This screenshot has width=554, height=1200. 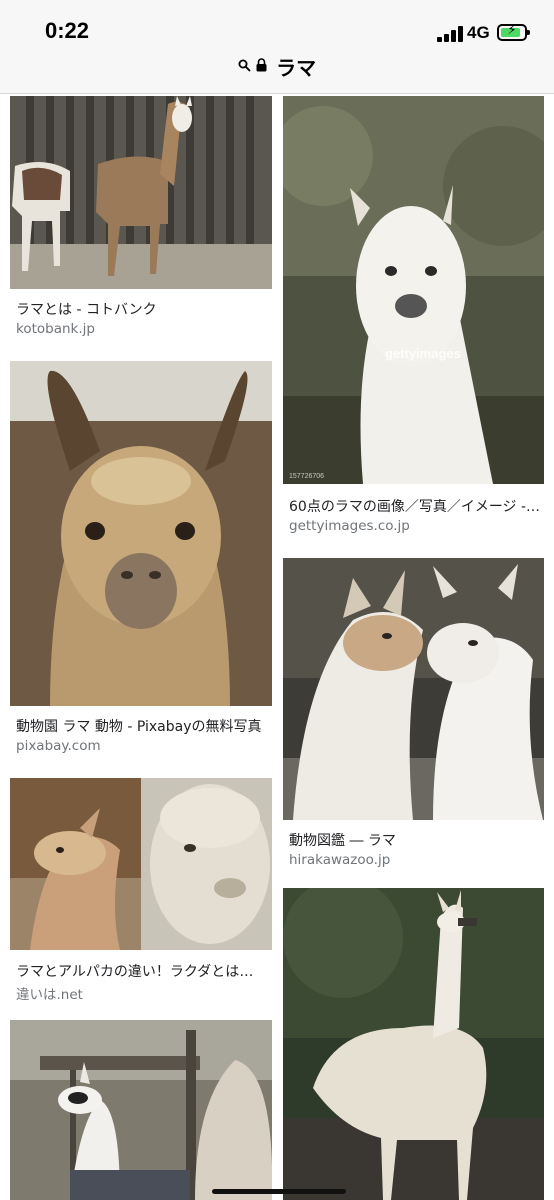 What do you see at coordinates (244, 66) in the screenshot?
I see `search-icon` at bounding box center [244, 66].